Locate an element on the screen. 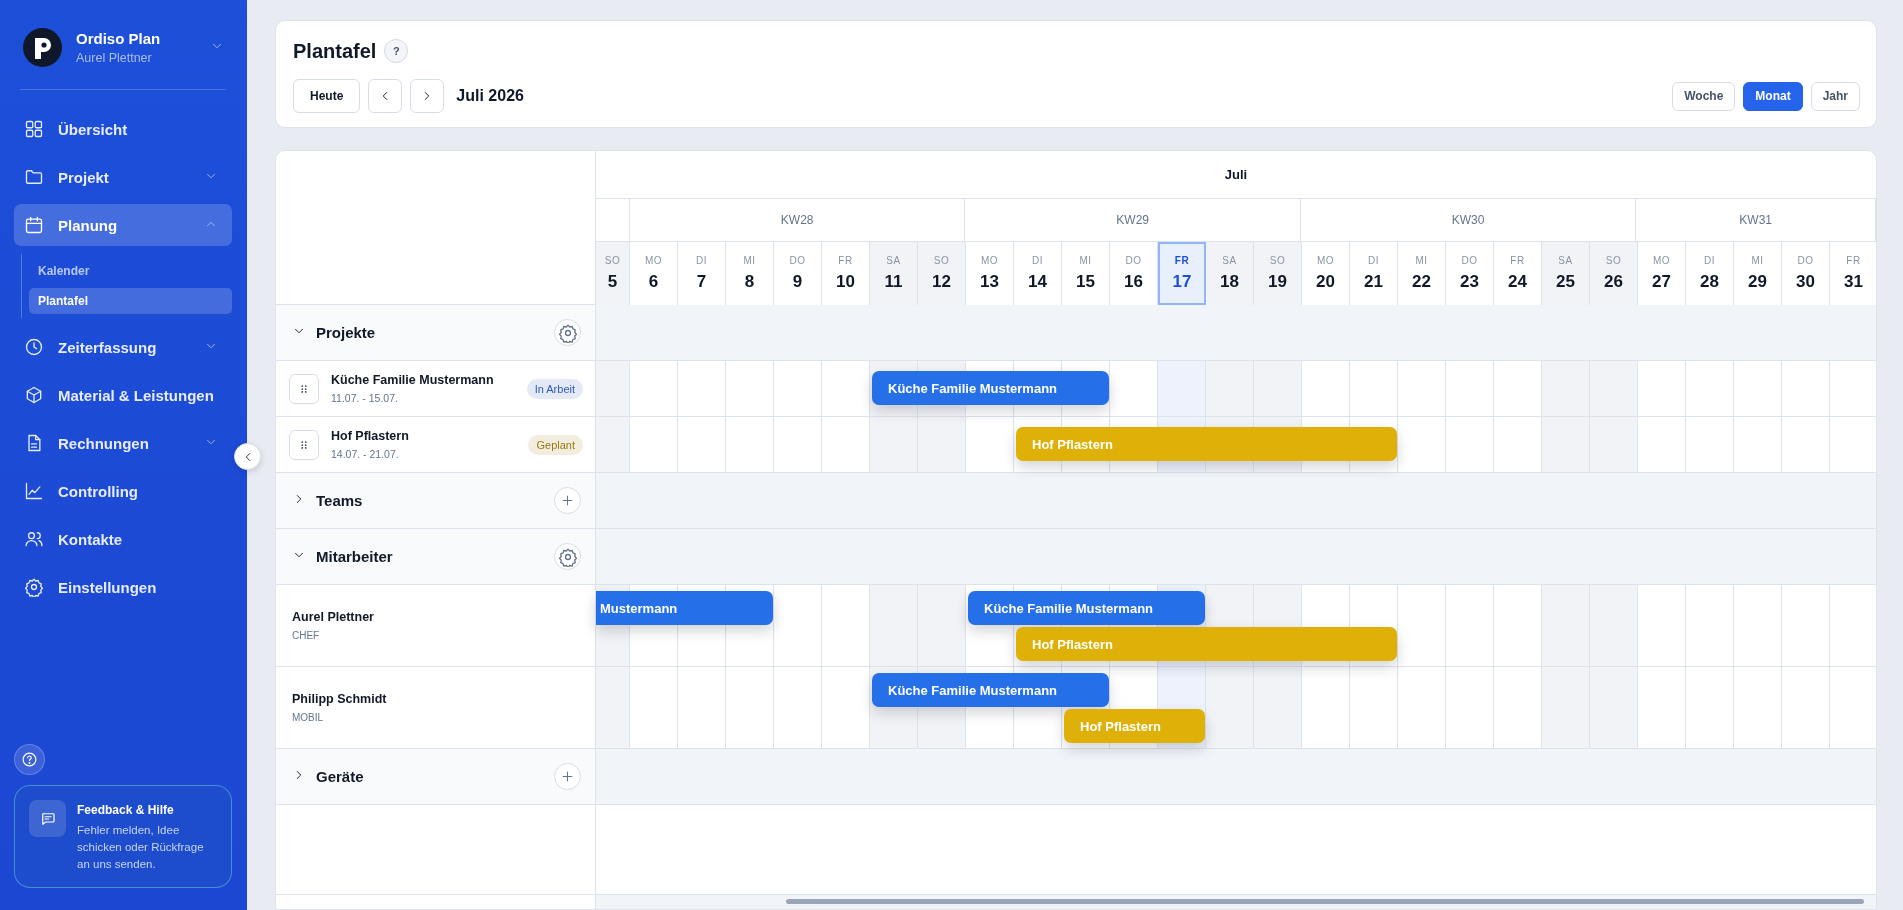  timeline-row: Mustermann Küche Familie Mustermann Hof Pflastern is located at coordinates (1236, 626).